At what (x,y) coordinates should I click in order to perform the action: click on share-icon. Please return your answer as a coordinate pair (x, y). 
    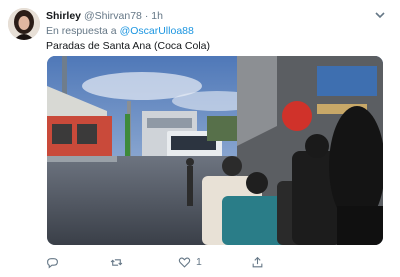
    Looking at the image, I should click on (257, 261).